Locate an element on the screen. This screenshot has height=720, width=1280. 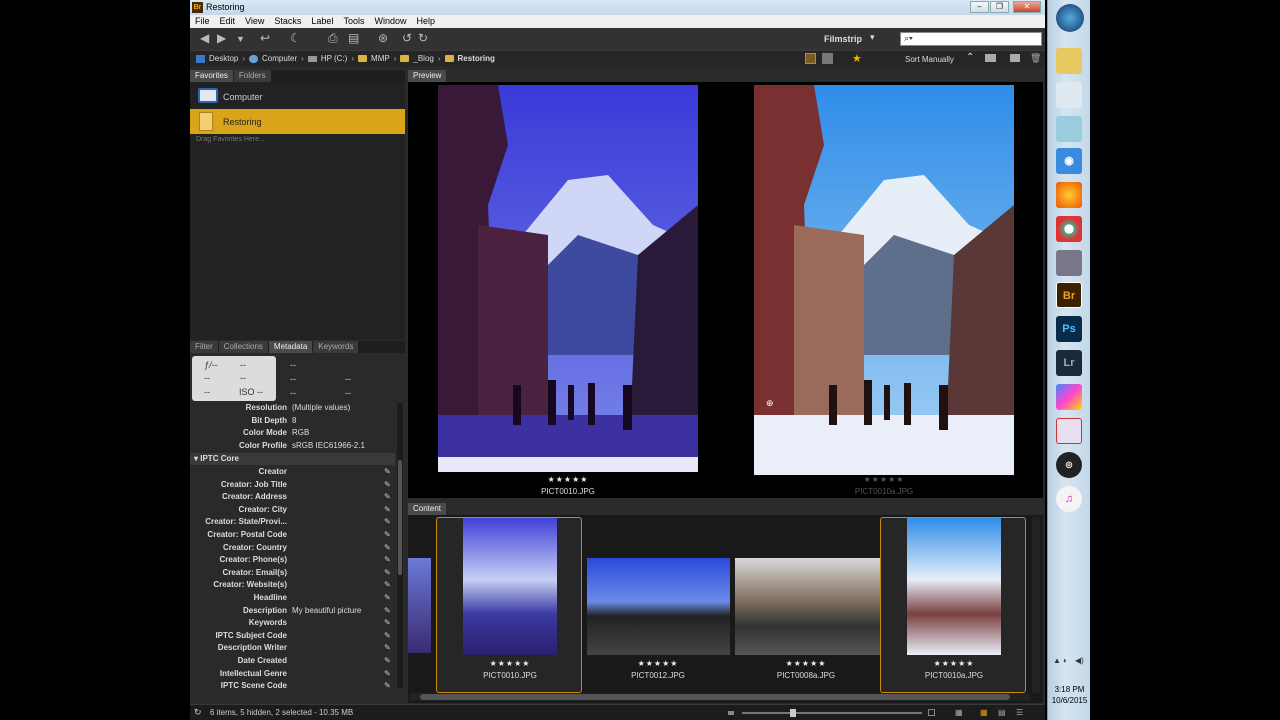
chrome-icon is located at coordinates (1069, 229).